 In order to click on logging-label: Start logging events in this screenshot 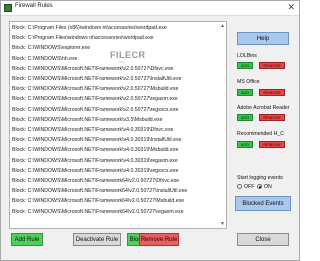, I will do `click(260, 178)`.